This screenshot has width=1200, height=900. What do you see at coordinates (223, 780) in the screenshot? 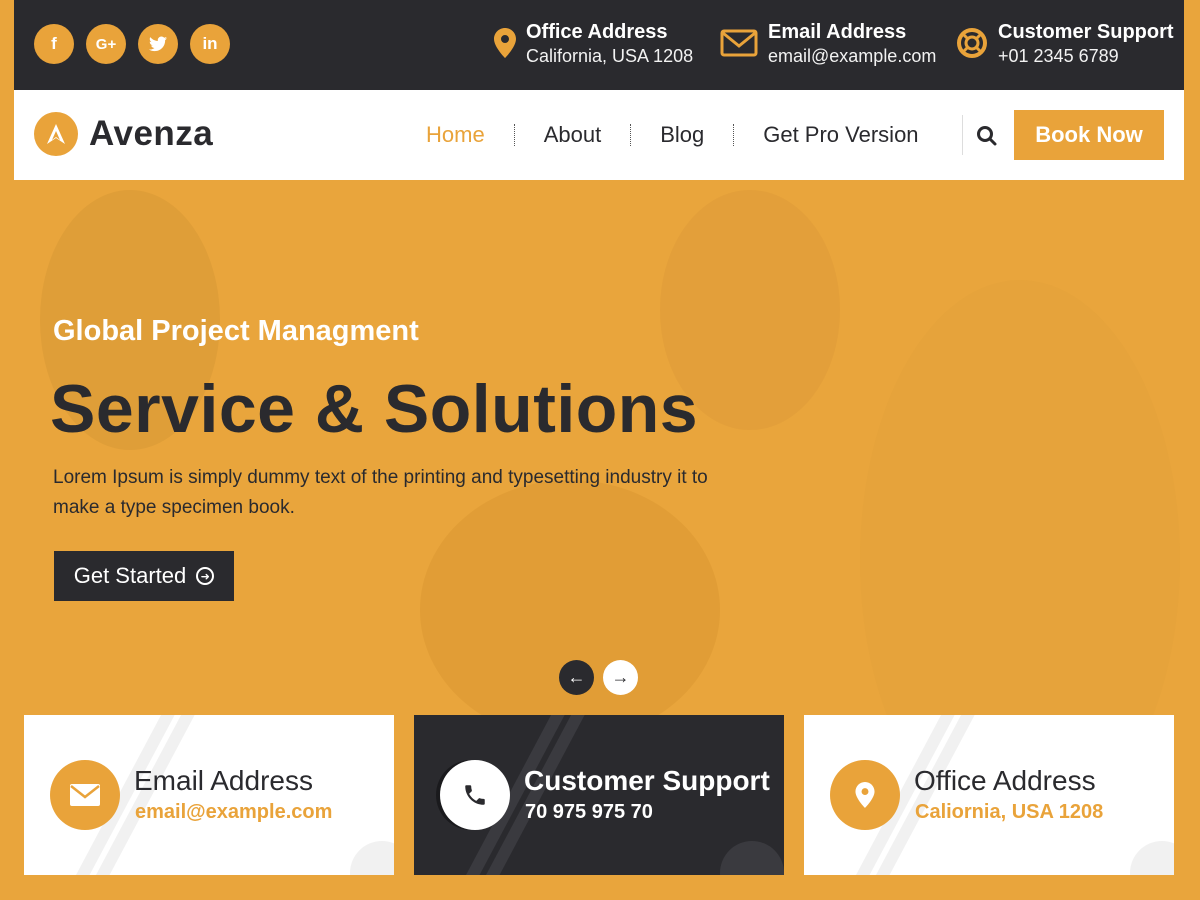
I see `card-title: Email Address` at bounding box center [223, 780].